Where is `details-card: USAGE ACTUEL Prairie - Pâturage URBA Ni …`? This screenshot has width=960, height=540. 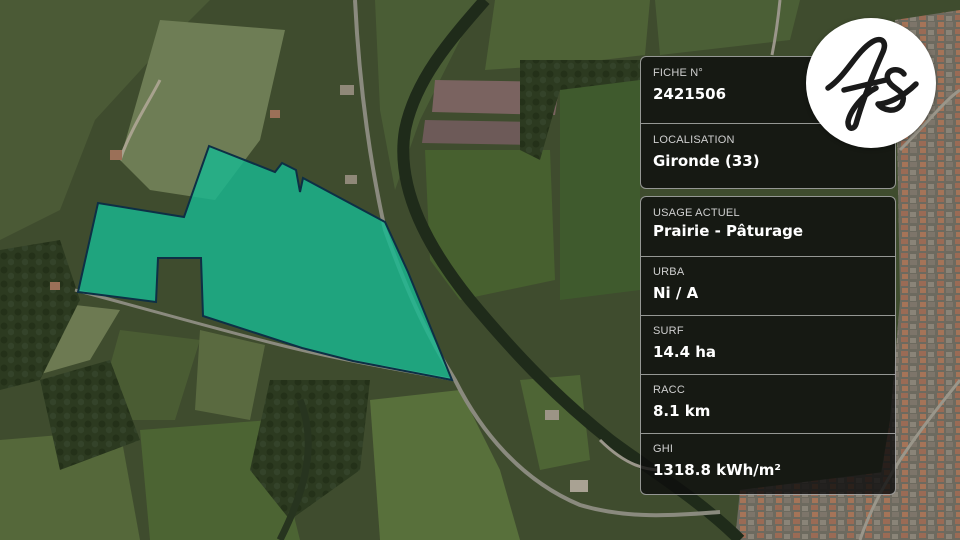 details-card: USAGE ACTUEL Prairie - Pâturage URBA Ni … is located at coordinates (768, 345).